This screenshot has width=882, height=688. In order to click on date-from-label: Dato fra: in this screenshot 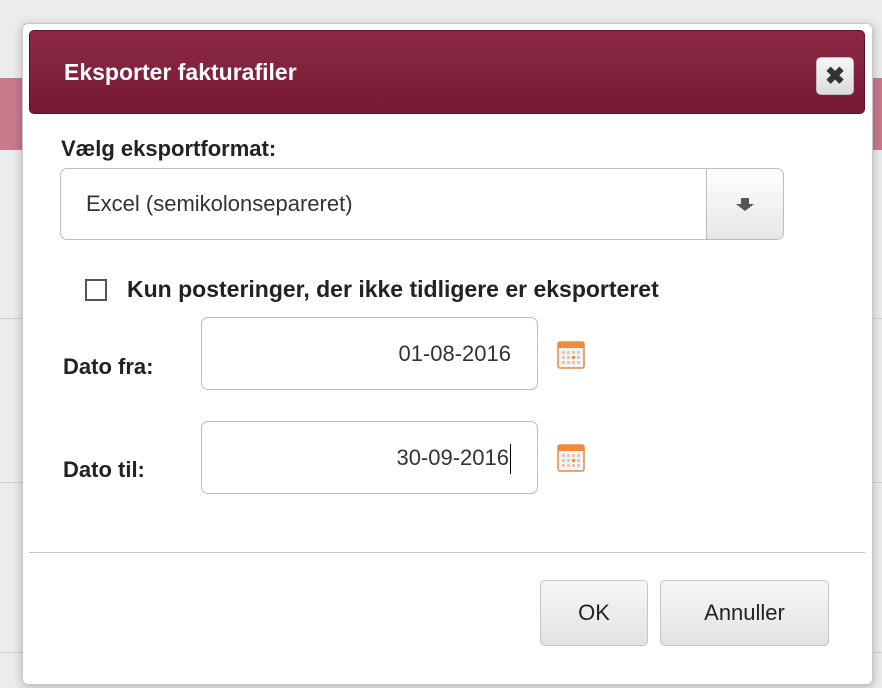, I will do `click(108, 366)`.